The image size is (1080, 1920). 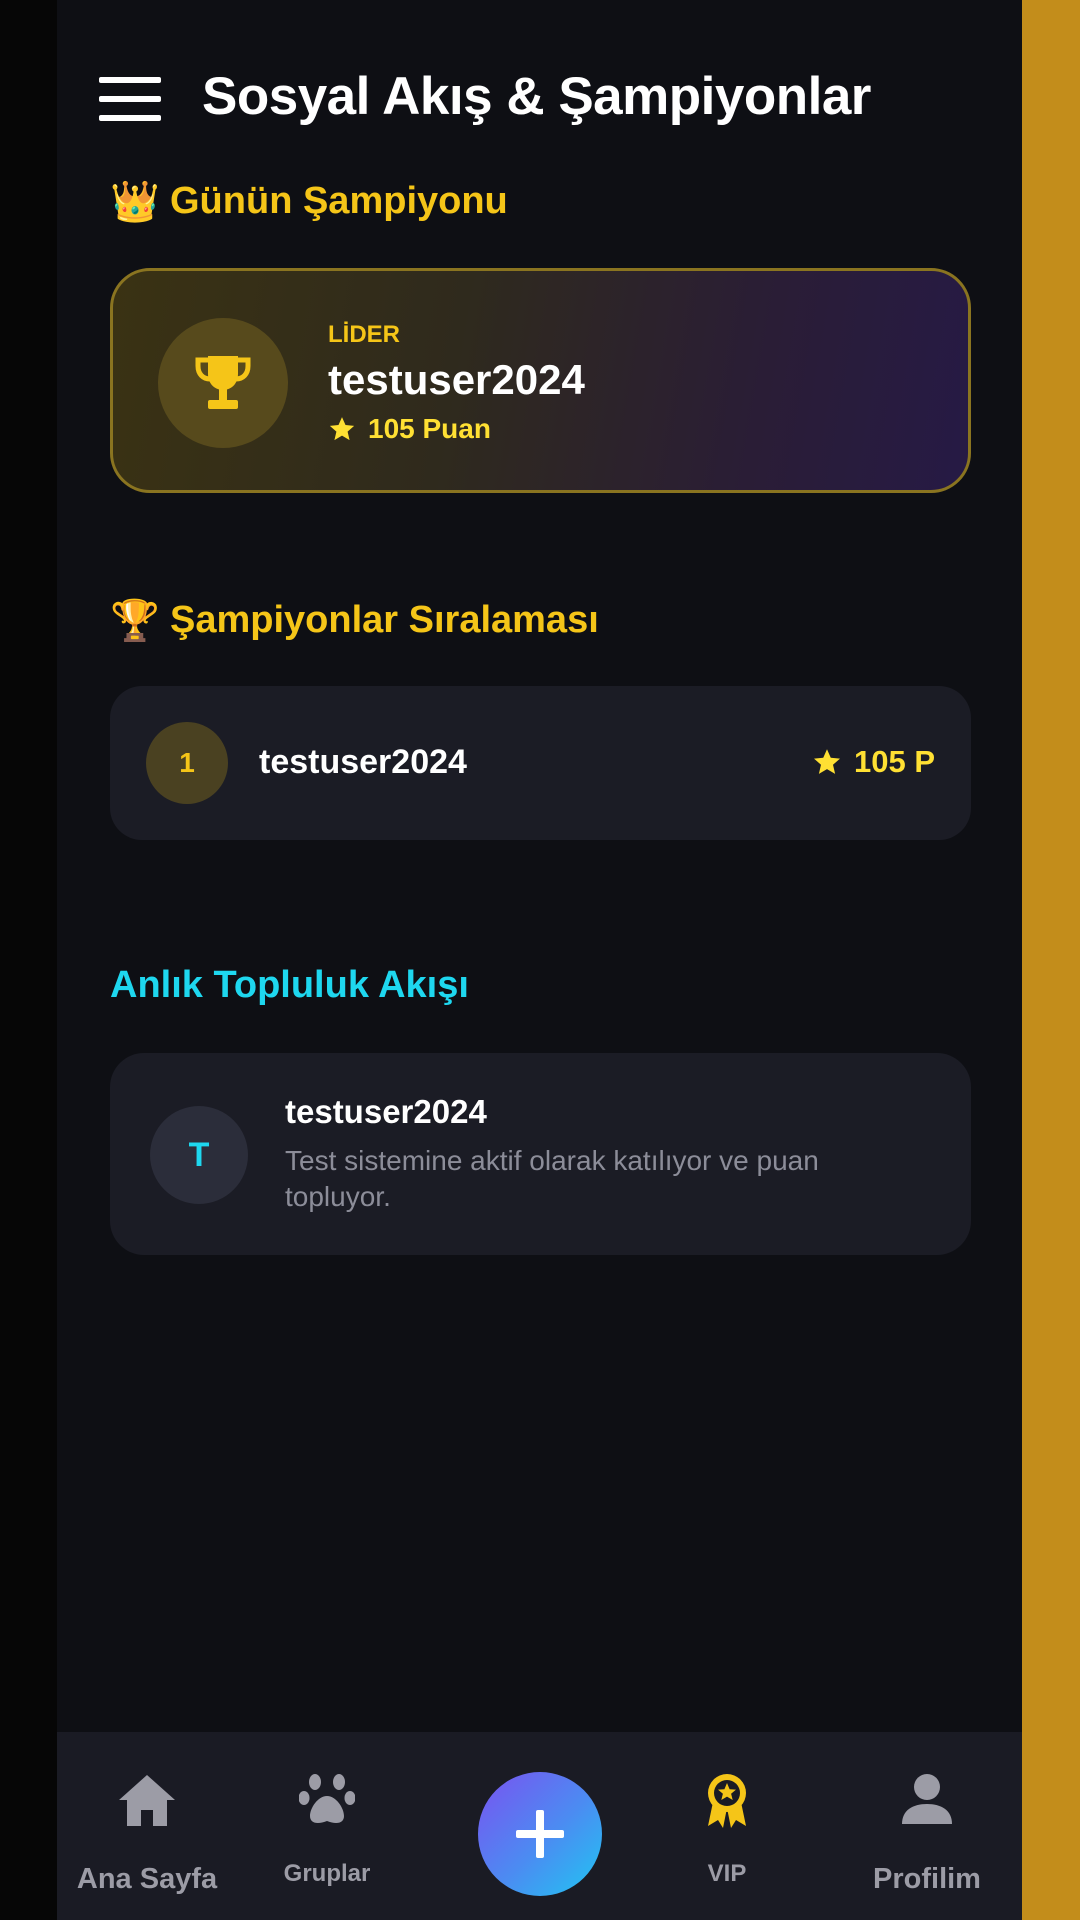 I want to click on feed-username: testuser2024, so click(x=386, y=1111).